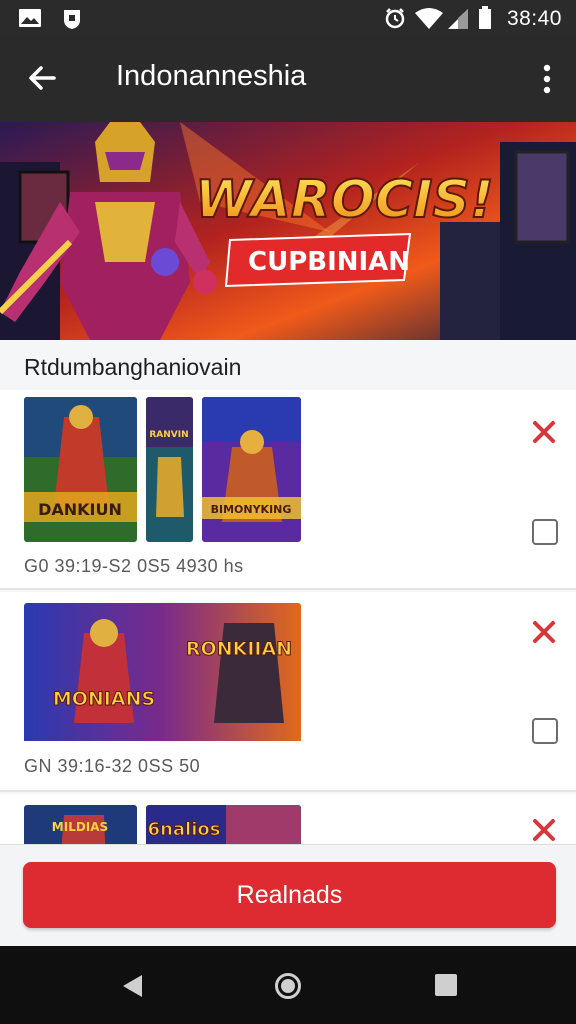 The image size is (576, 1024). What do you see at coordinates (30, 18) in the screenshot?
I see `gallery-icon` at bounding box center [30, 18].